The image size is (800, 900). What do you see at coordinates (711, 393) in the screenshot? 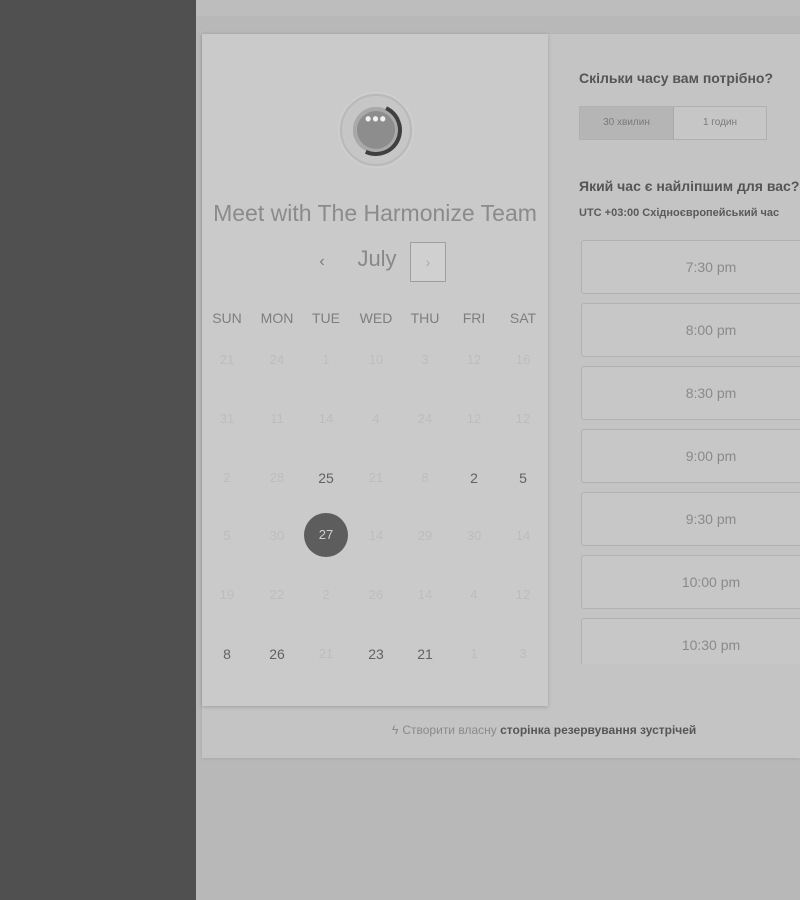
I see `time-slot-label: 8:30 pm` at bounding box center [711, 393].